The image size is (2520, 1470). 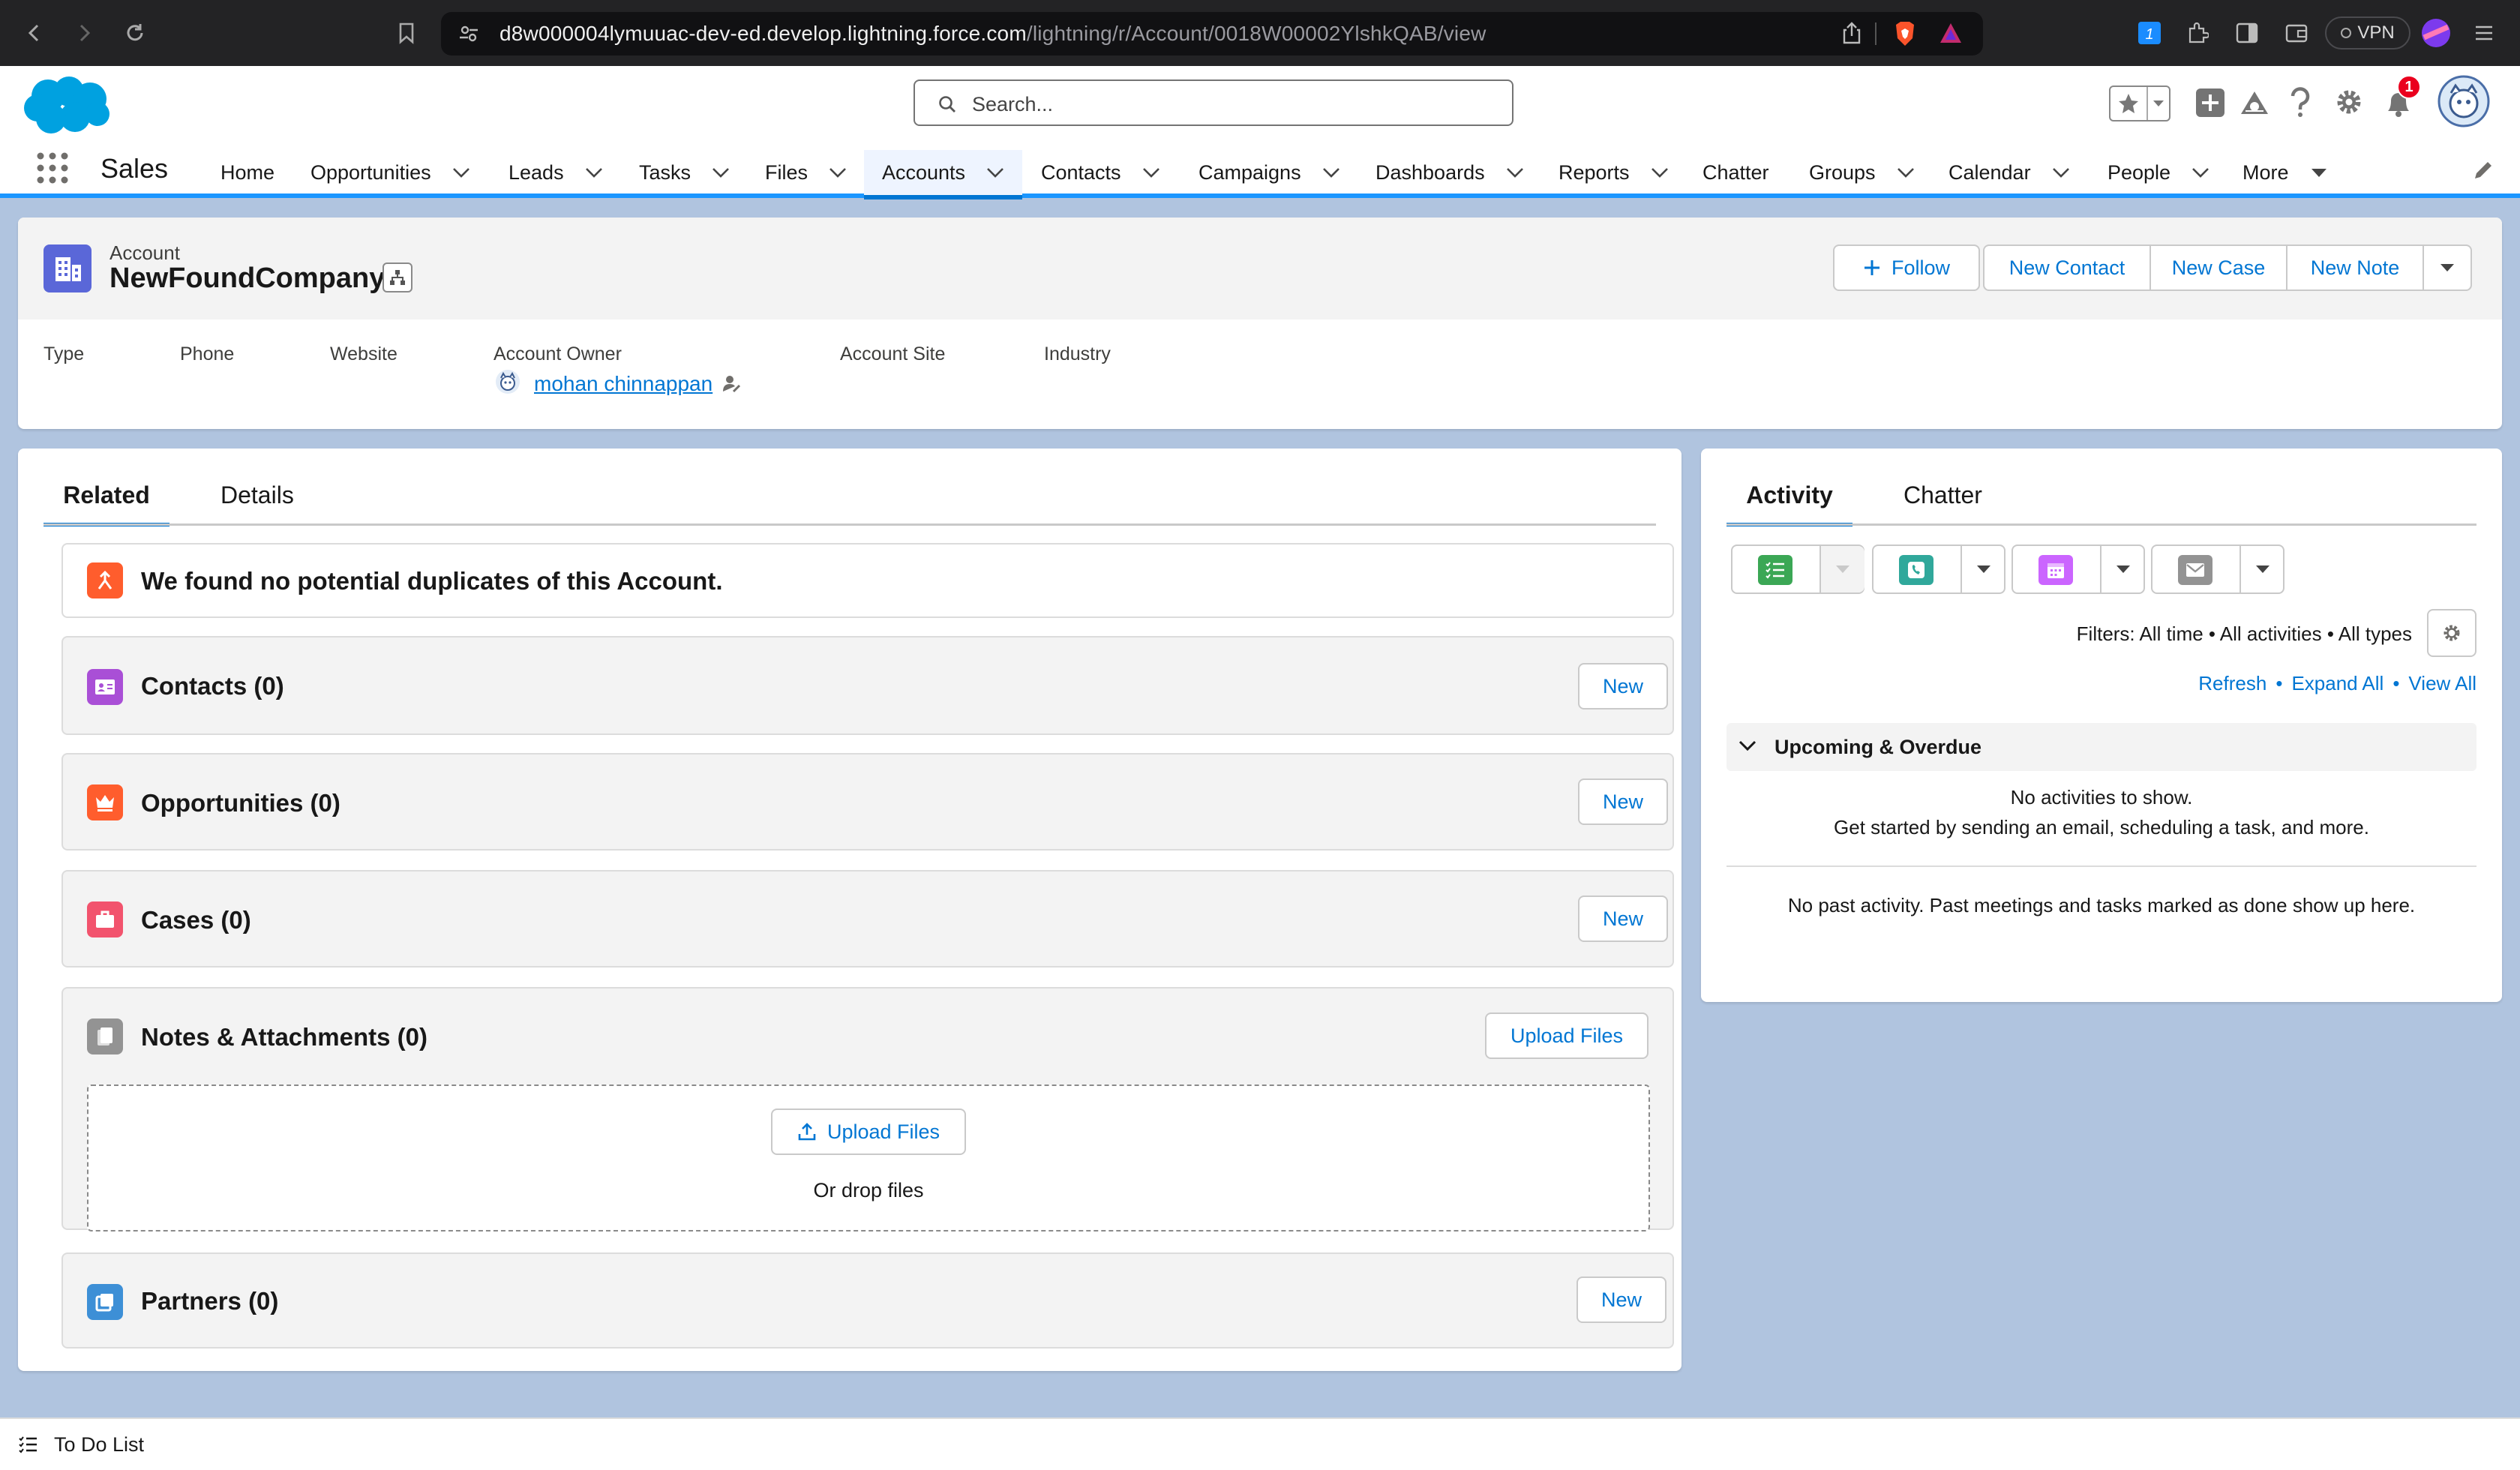 What do you see at coordinates (1906, 267) in the screenshot?
I see `follow-button: Follow` at bounding box center [1906, 267].